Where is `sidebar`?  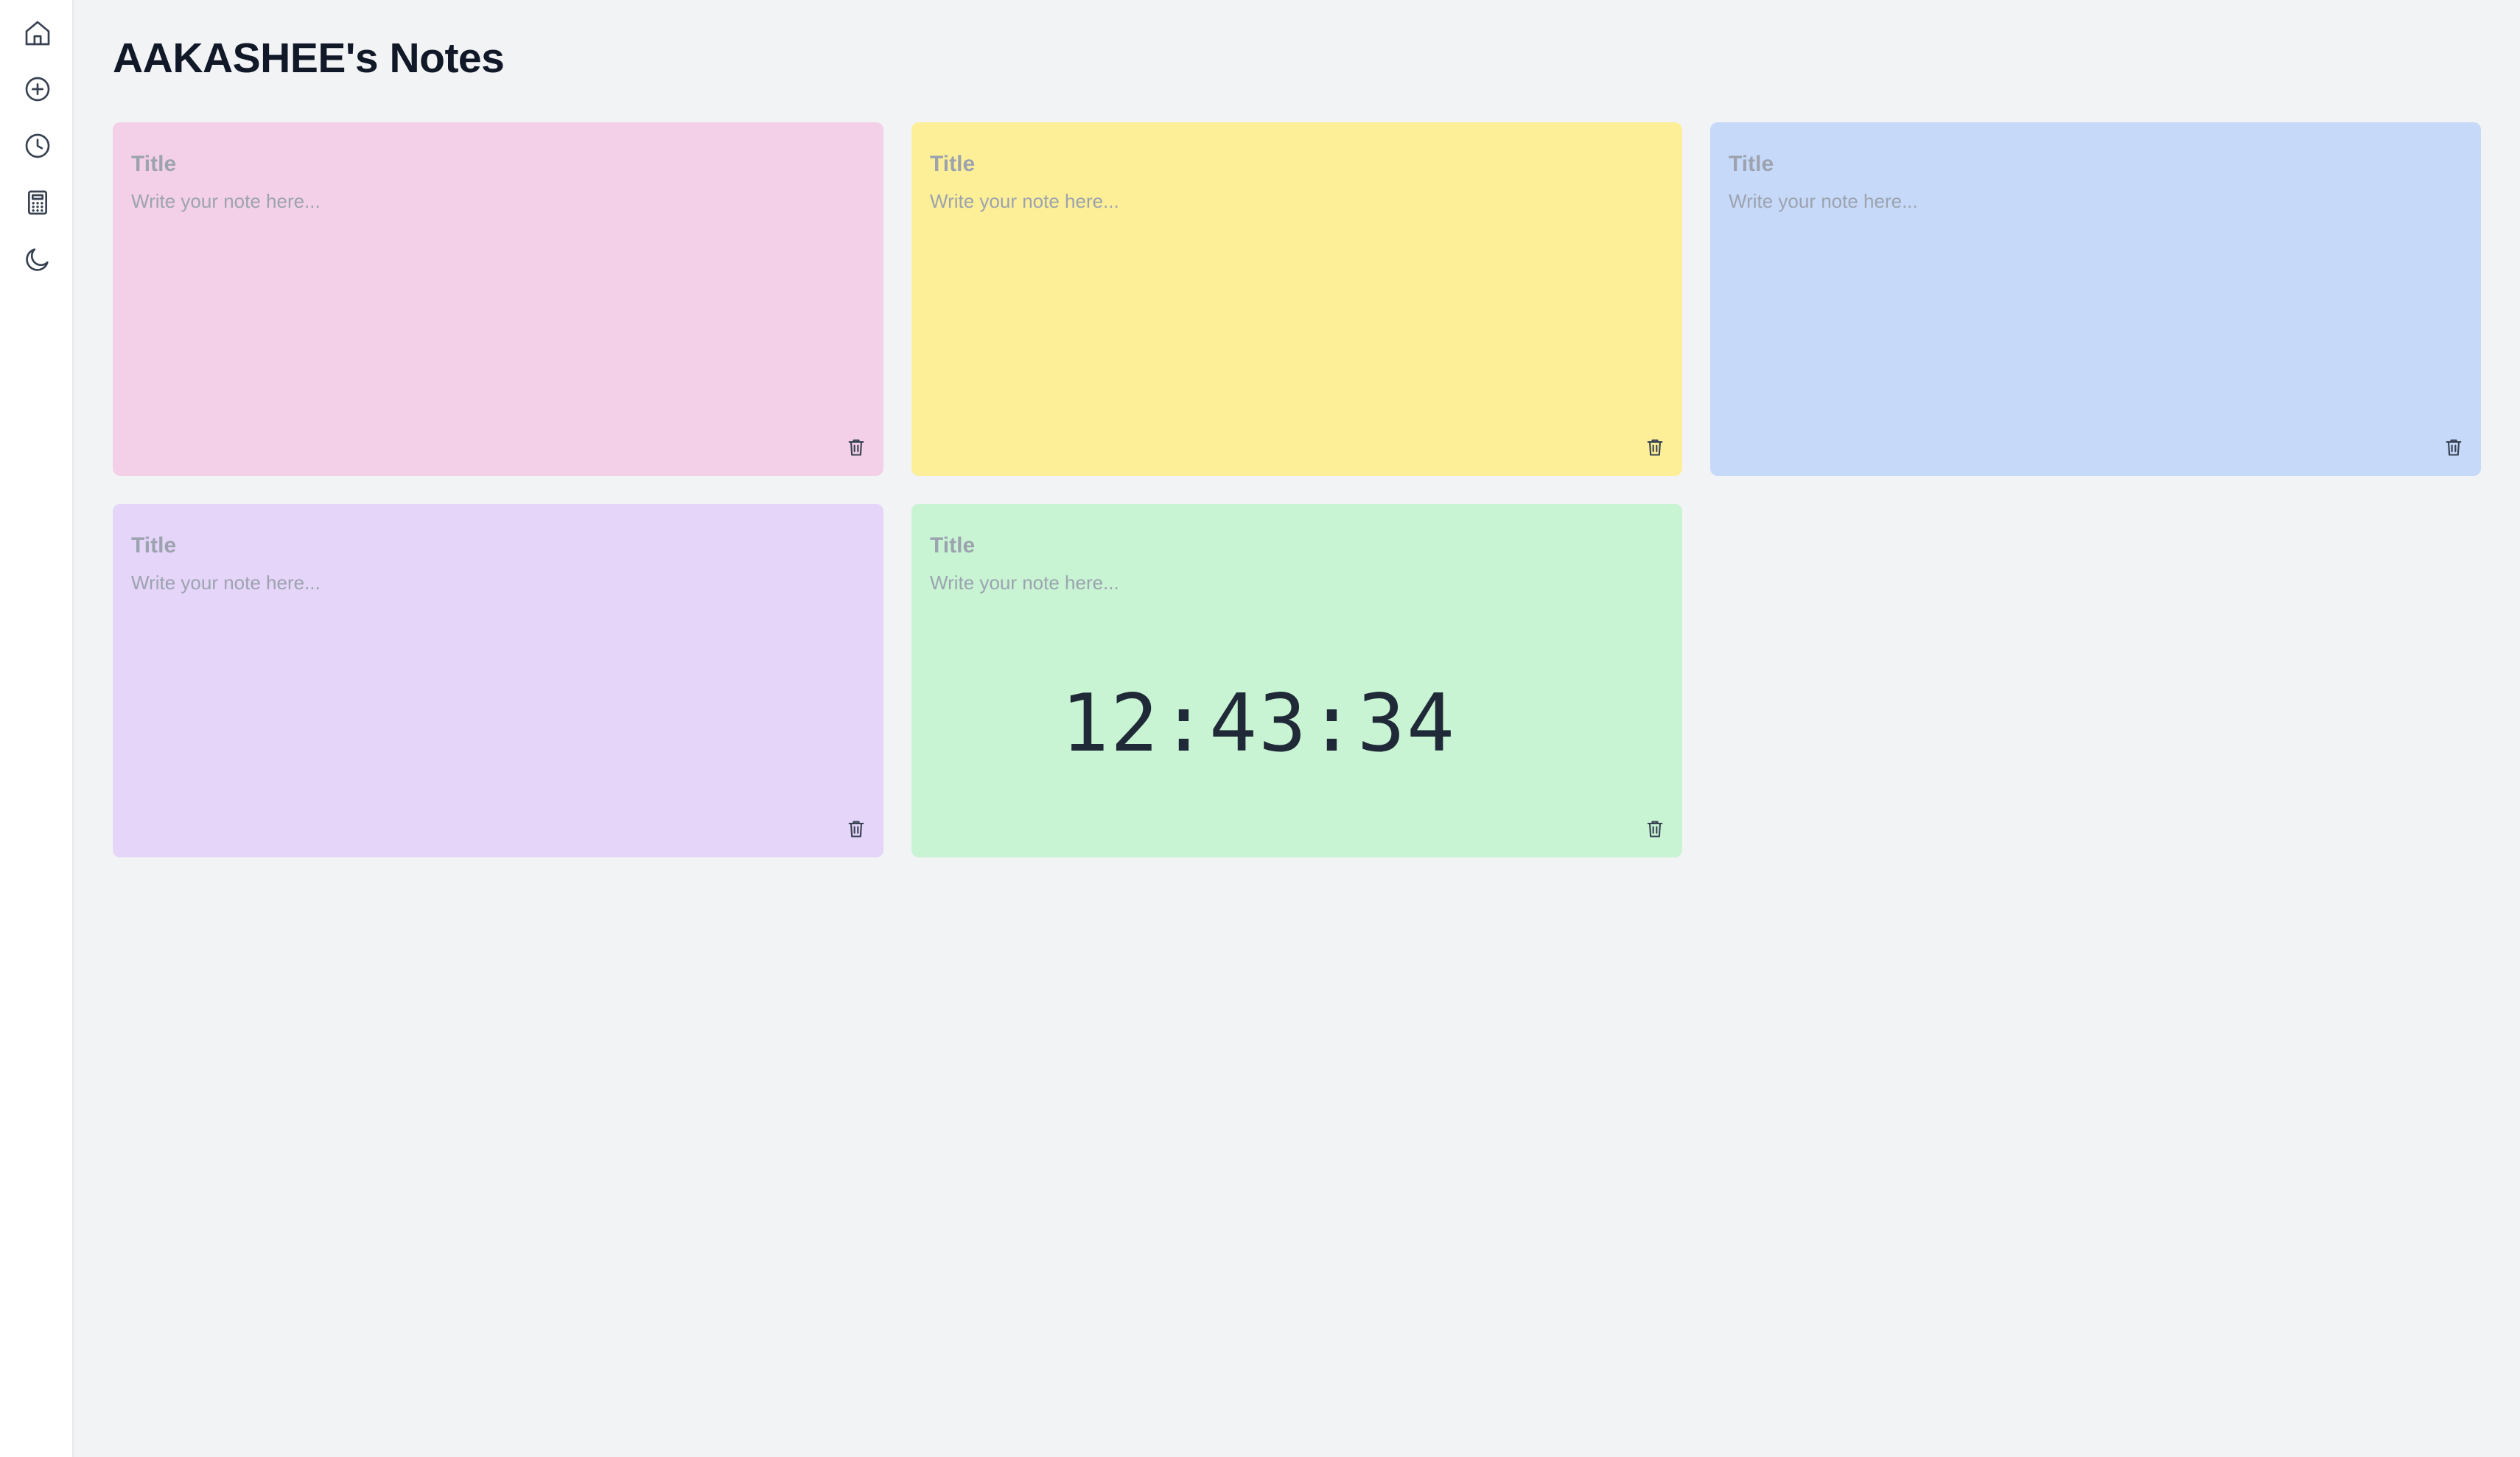 sidebar is located at coordinates (37, 728).